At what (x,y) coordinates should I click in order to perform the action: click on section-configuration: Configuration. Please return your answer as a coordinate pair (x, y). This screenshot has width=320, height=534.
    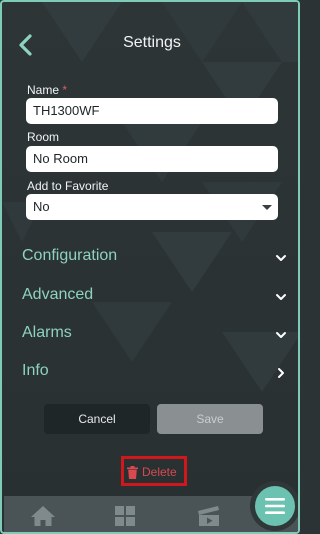
    Looking at the image, I should click on (156, 258).